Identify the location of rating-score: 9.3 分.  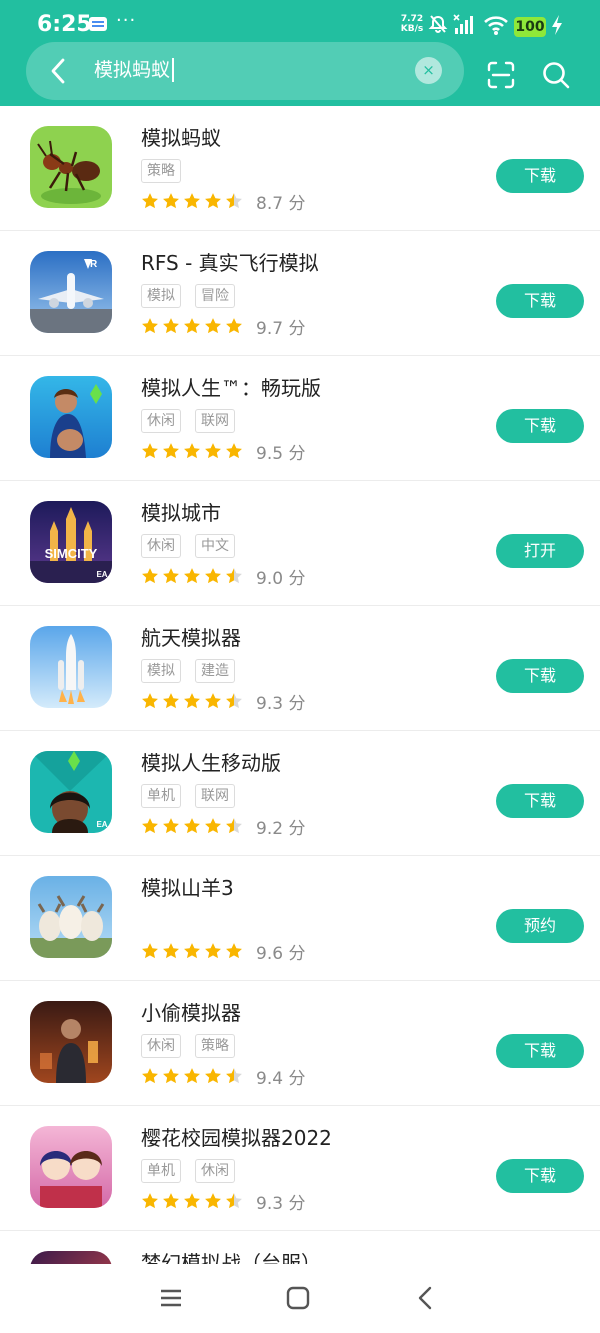
(281, 703).